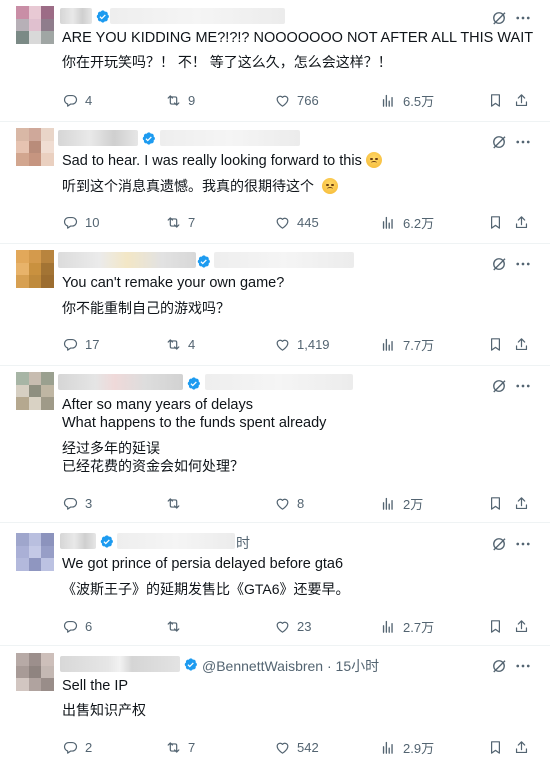 The width and height of the screenshot is (550, 770). I want to click on like-button: 23, so click(292, 626).